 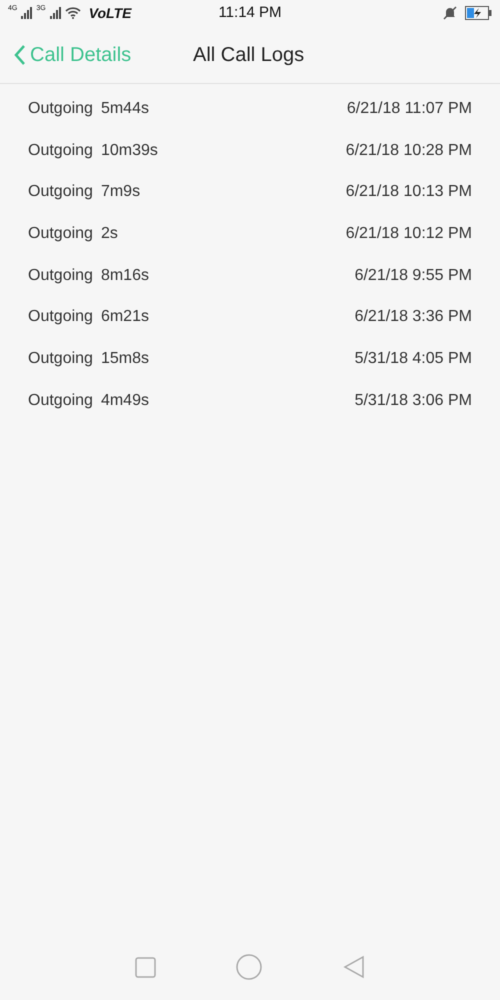 I want to click on call-duration: 6m21s, so click(x=124, y=317).